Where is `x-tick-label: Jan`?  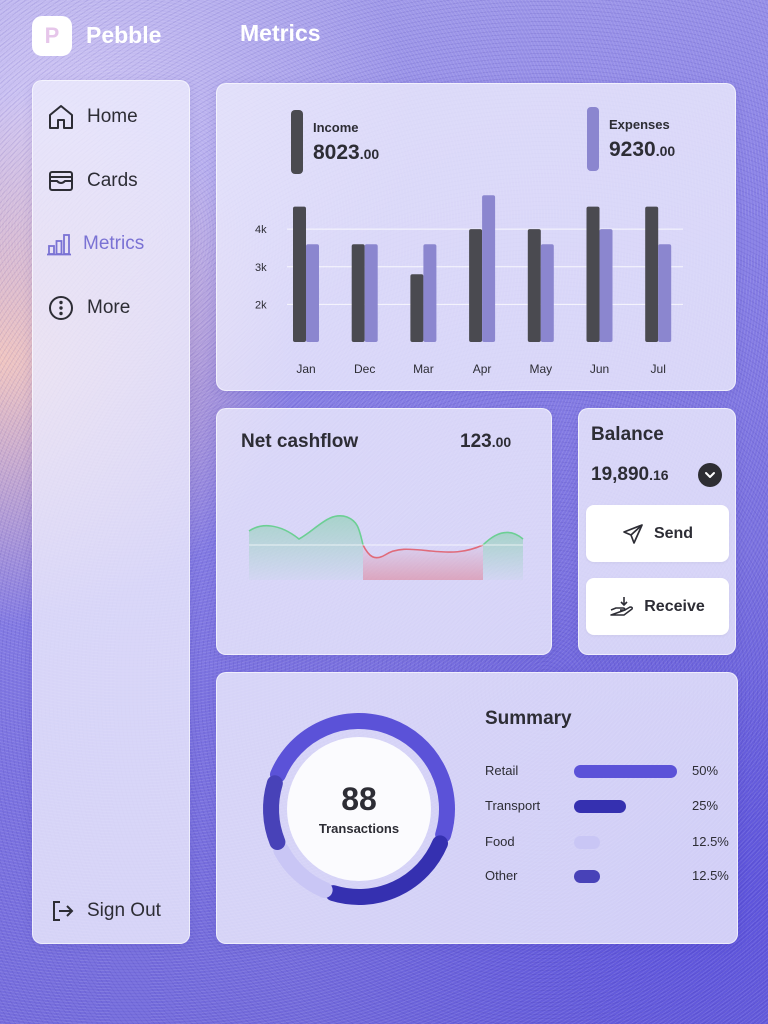 x-tick-label: Jan is located at coordinates (305, 369).